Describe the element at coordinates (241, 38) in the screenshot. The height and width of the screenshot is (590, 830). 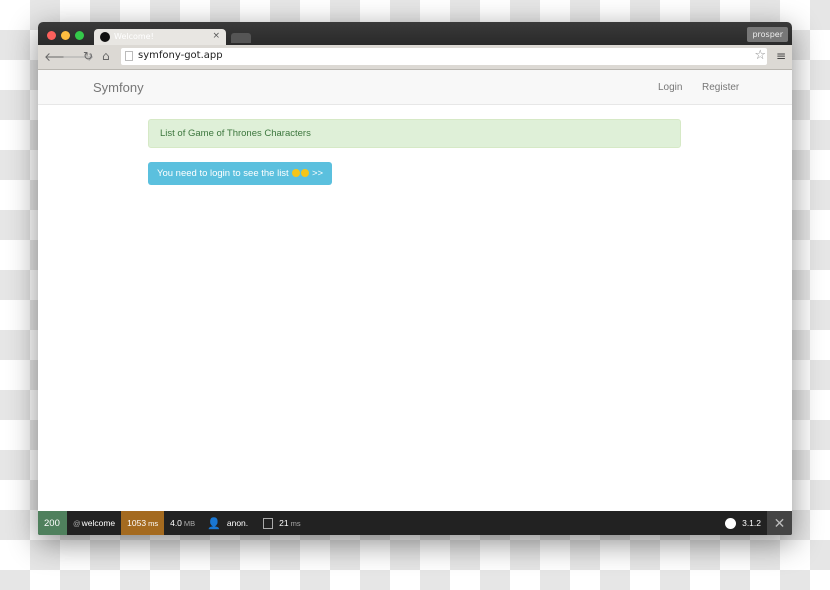
I see `new-tab-button` at that location.